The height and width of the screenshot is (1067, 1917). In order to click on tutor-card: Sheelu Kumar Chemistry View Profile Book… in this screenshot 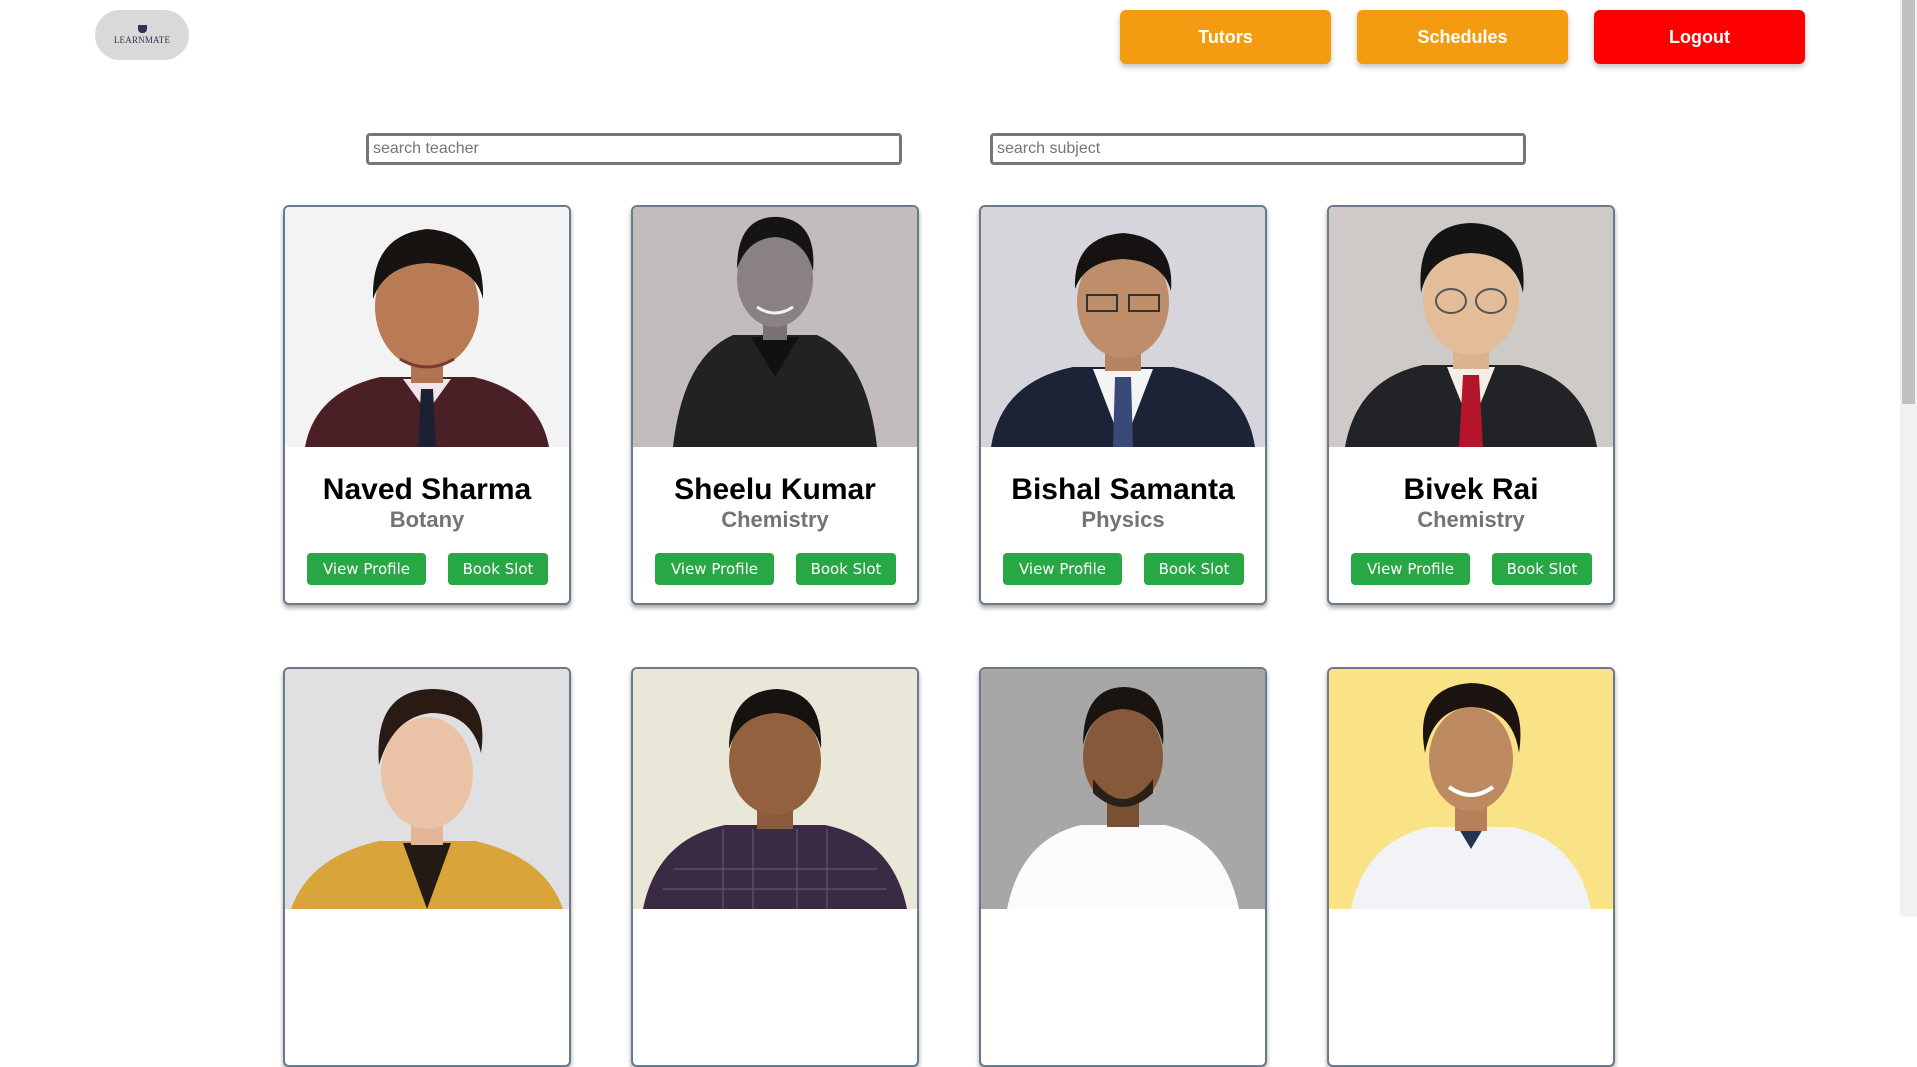, I will do `click(775, 405)`.